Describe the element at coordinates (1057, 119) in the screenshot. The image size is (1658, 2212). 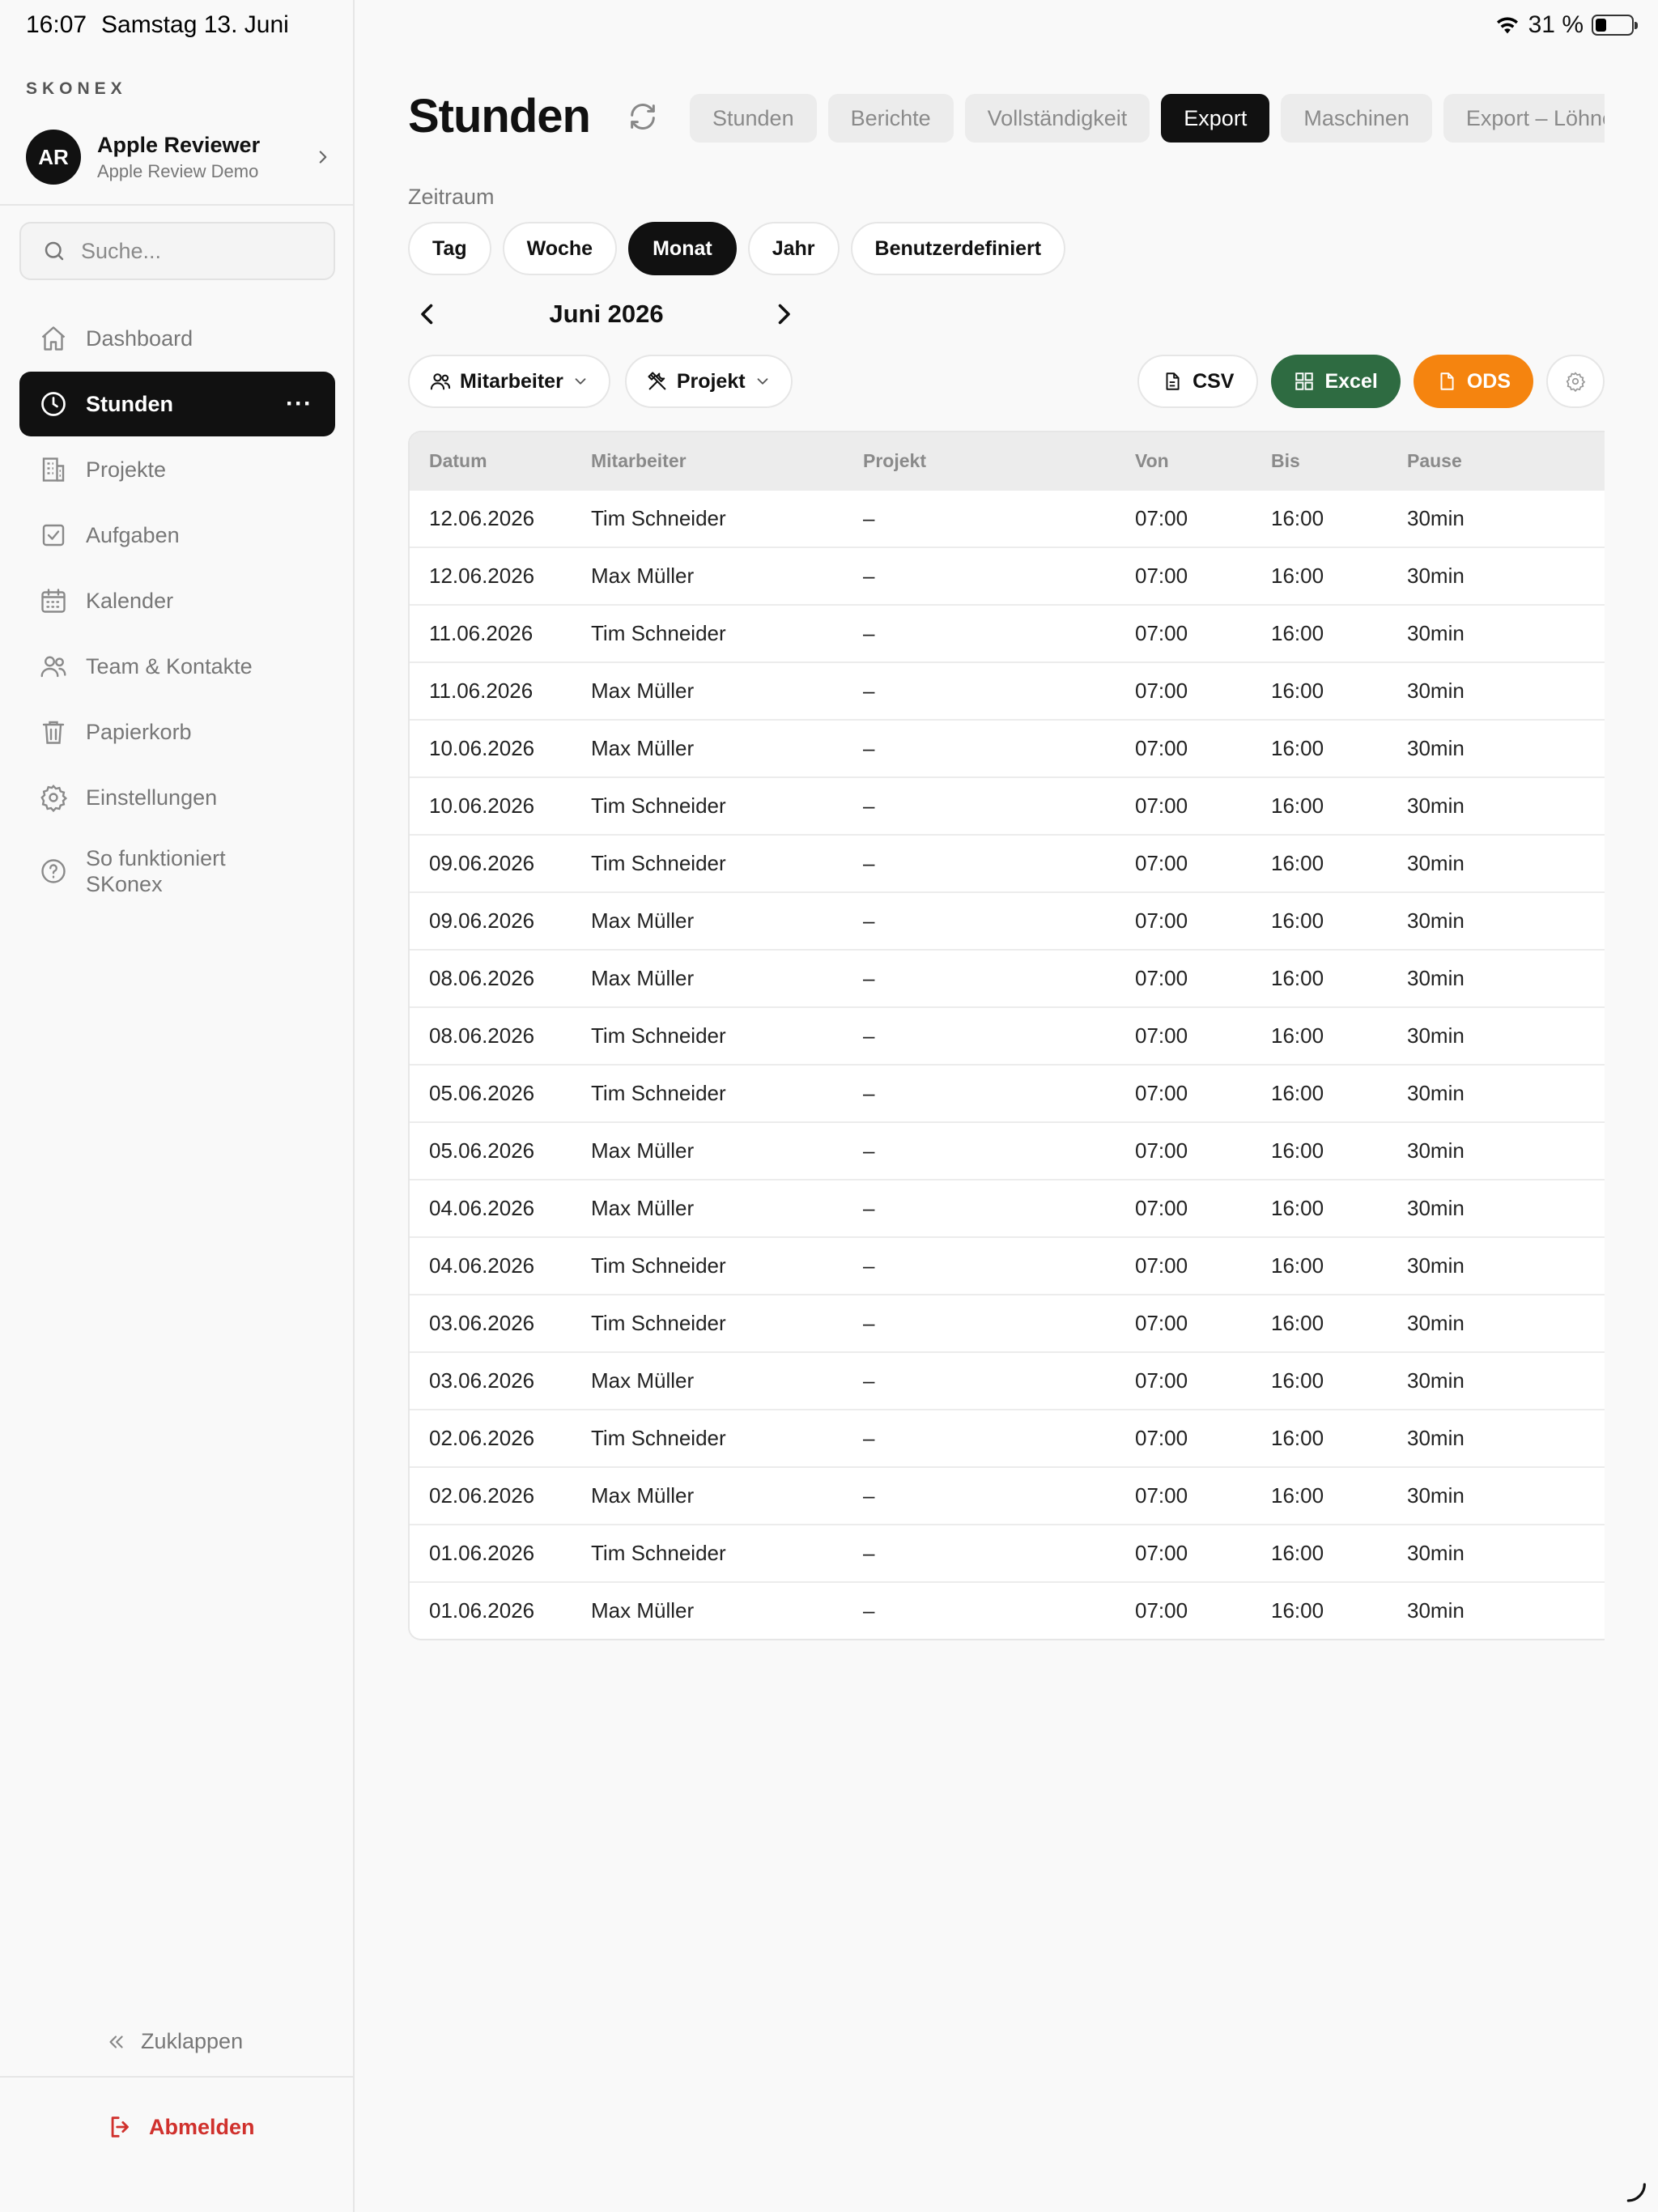
I see `tab-vollstaendigkeit: Vollständigkeit` at that location.